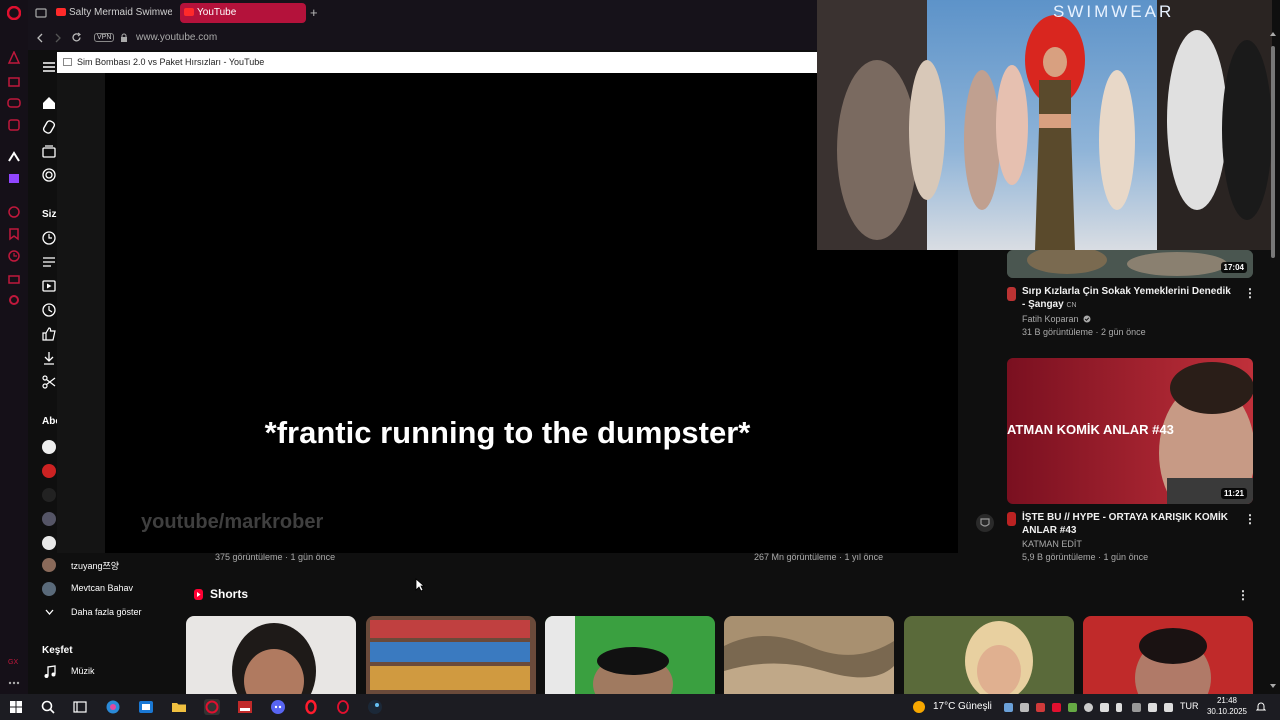 This screenshot has width=1280, height=720. What do you see at coordinates (176, 37) in the screenshot?
I see `url-field: www.youtube.com` at bounding box center [176, 37].